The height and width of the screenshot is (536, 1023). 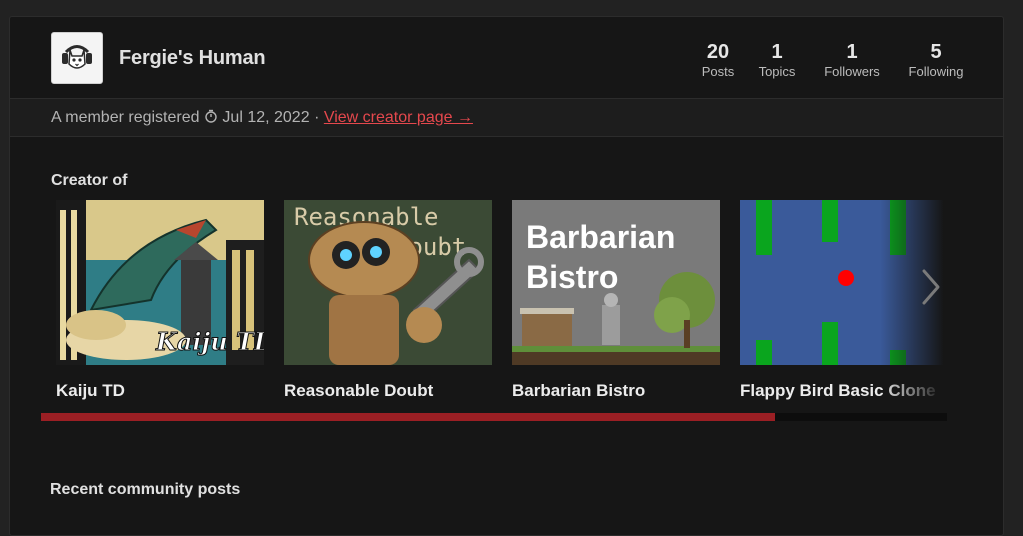 I want to click on member-registered-text: A member registered, so click(x=125, y=117).